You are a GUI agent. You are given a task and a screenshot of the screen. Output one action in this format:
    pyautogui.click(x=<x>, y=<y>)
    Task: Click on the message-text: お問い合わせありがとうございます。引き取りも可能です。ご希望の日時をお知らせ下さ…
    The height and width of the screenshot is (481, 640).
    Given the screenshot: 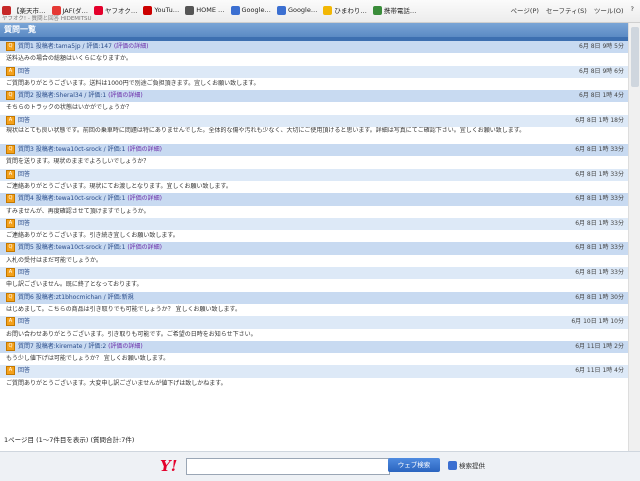 What is the action you would take?
    pyautogui.click(x=131, y=334)
    